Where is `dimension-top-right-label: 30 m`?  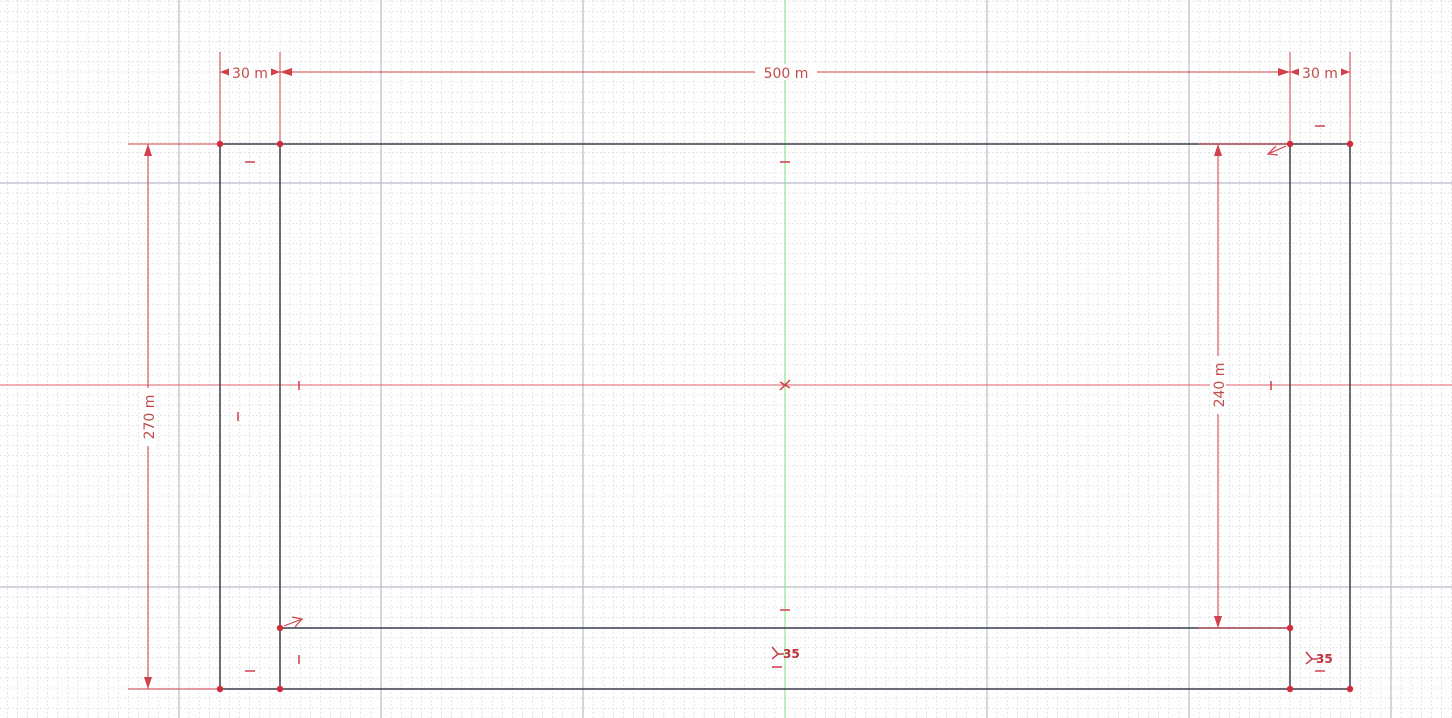 dimension-top-right-label: 30 m is located at coordinates (1320, 74).